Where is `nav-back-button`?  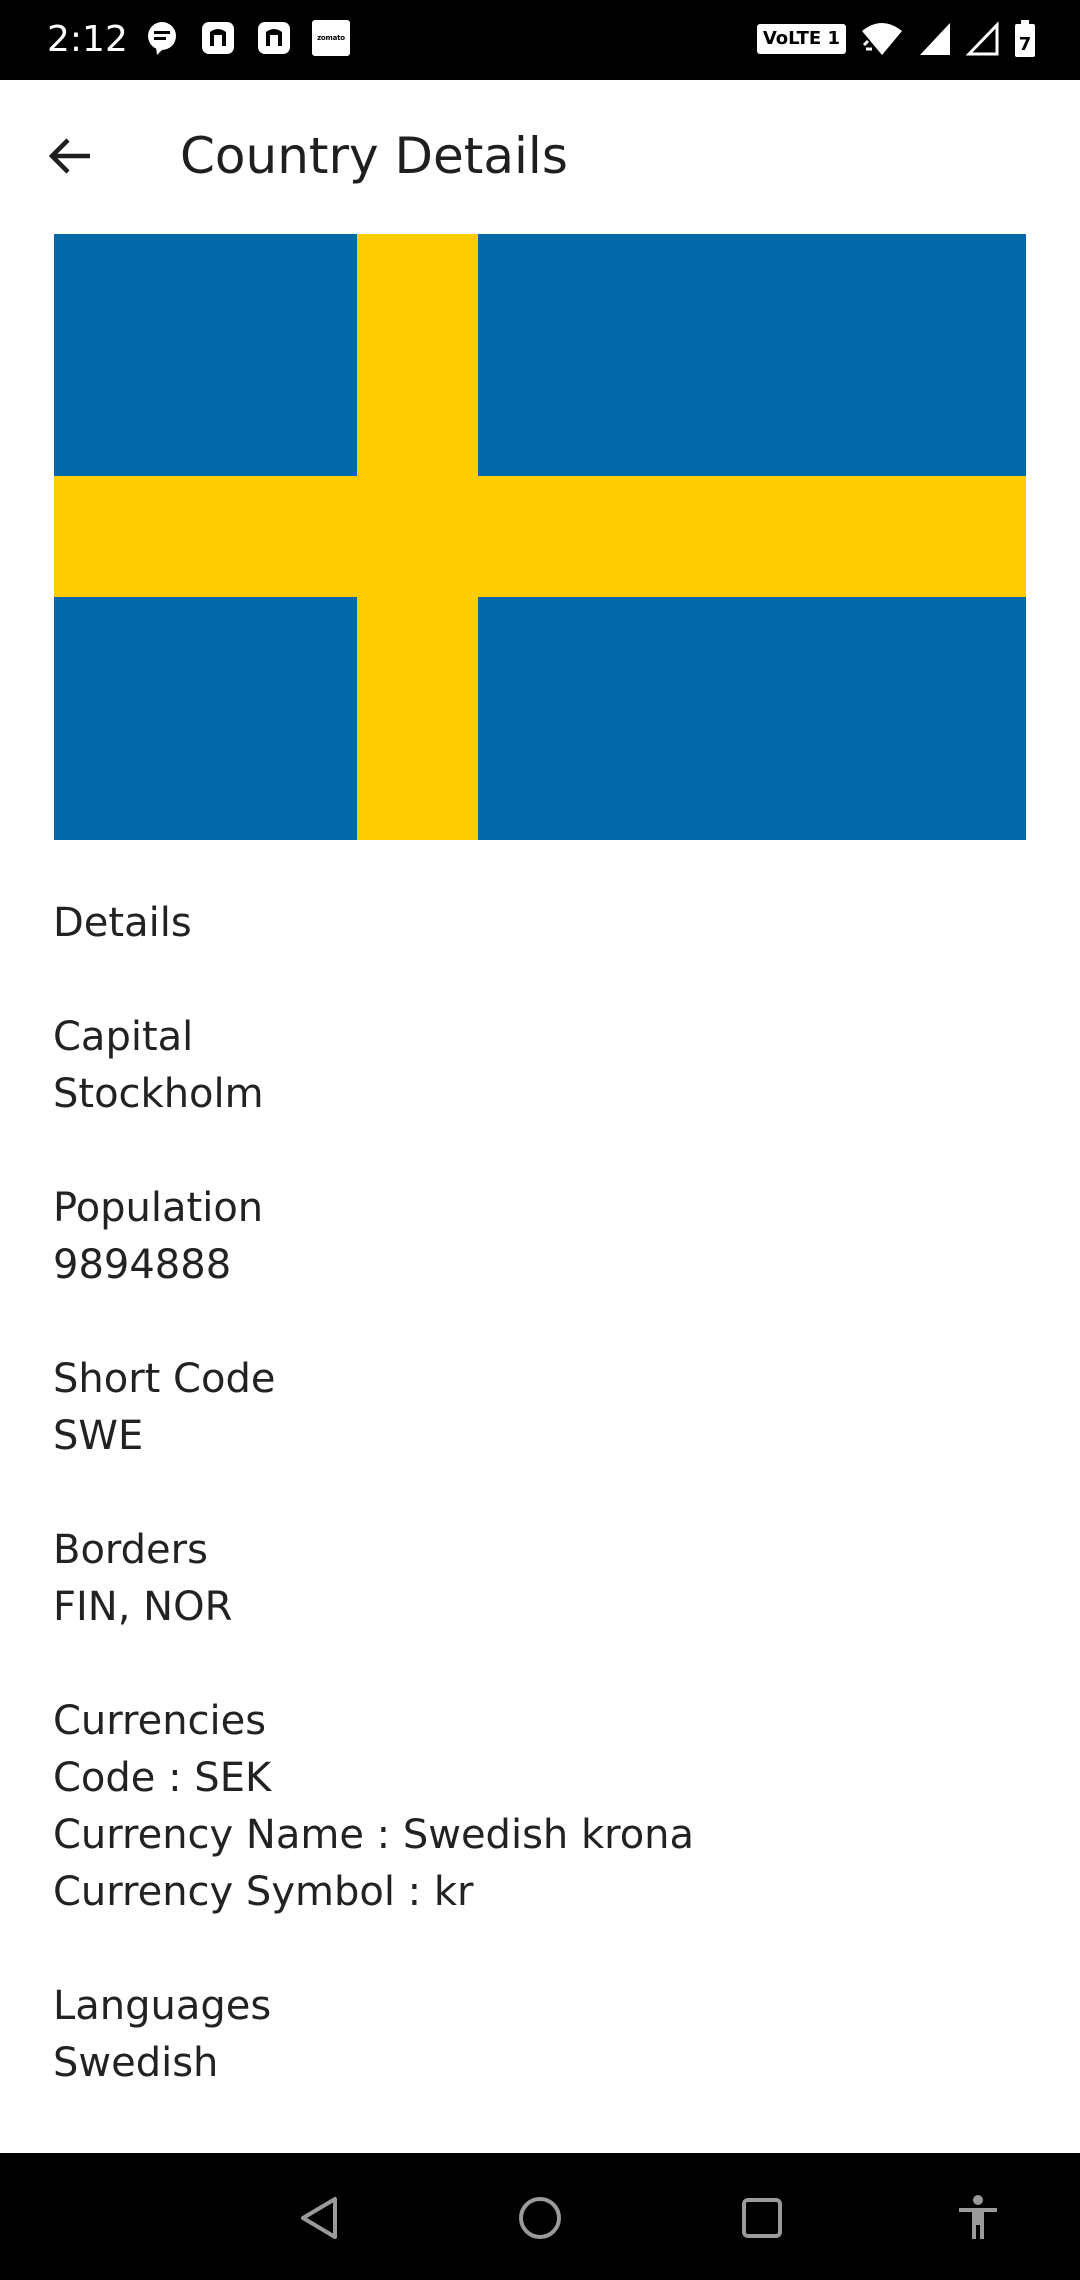 nav-back-button is located at coordinates (320, 2218).